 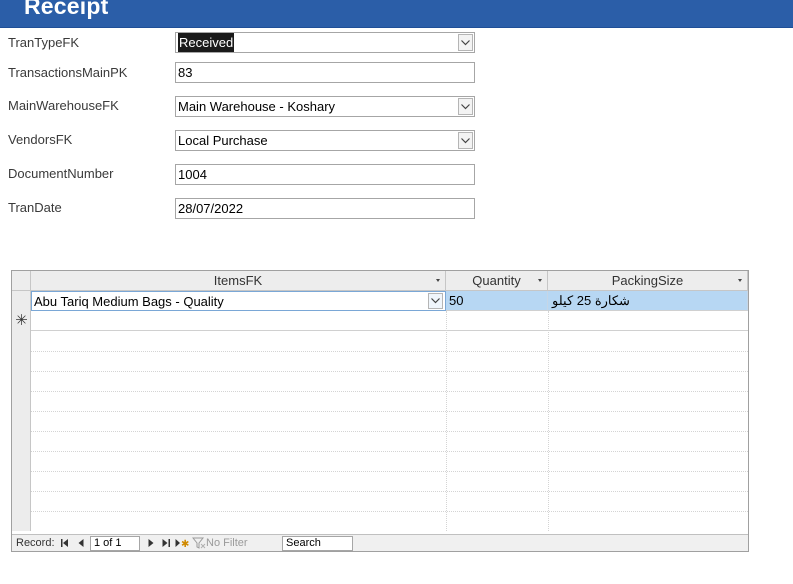 I want to click on new-record-icon: ✳, so click(x=21, y=320).